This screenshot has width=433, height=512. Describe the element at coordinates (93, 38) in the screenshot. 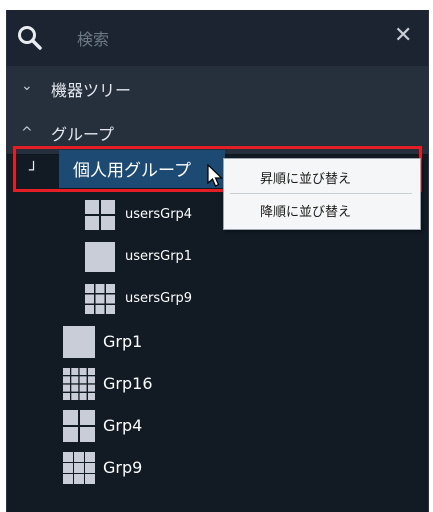

I see `search-input: 検索` at that location.